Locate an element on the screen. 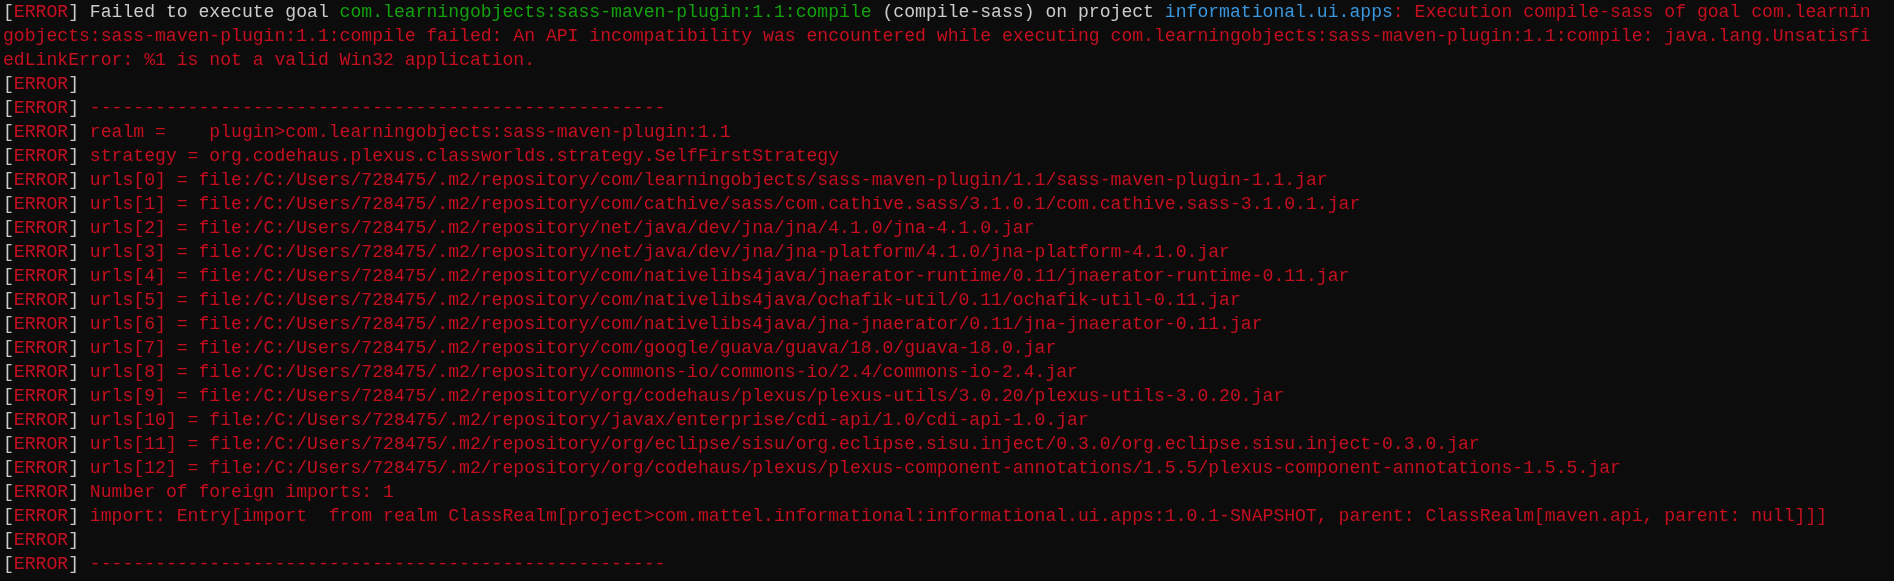 The image size is (1894, 581). log-line: [ERROR] strategy = org.codehaus.plexus.classworlds.strategy.SelfFirstStrategy is located at coordinates (421, 156).